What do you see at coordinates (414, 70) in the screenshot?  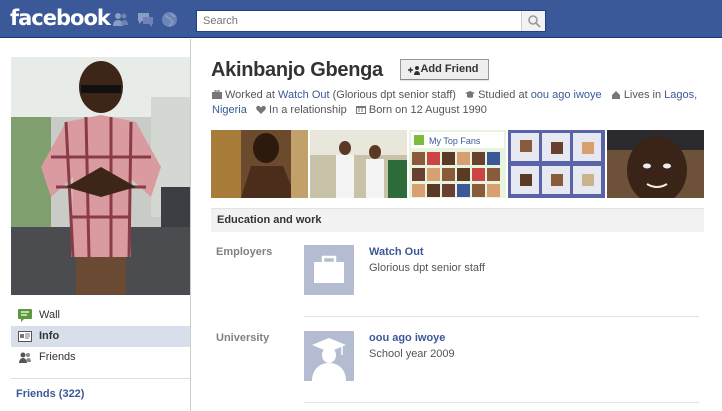 I see `add-friend-icon` at bounding box center [414, 70].